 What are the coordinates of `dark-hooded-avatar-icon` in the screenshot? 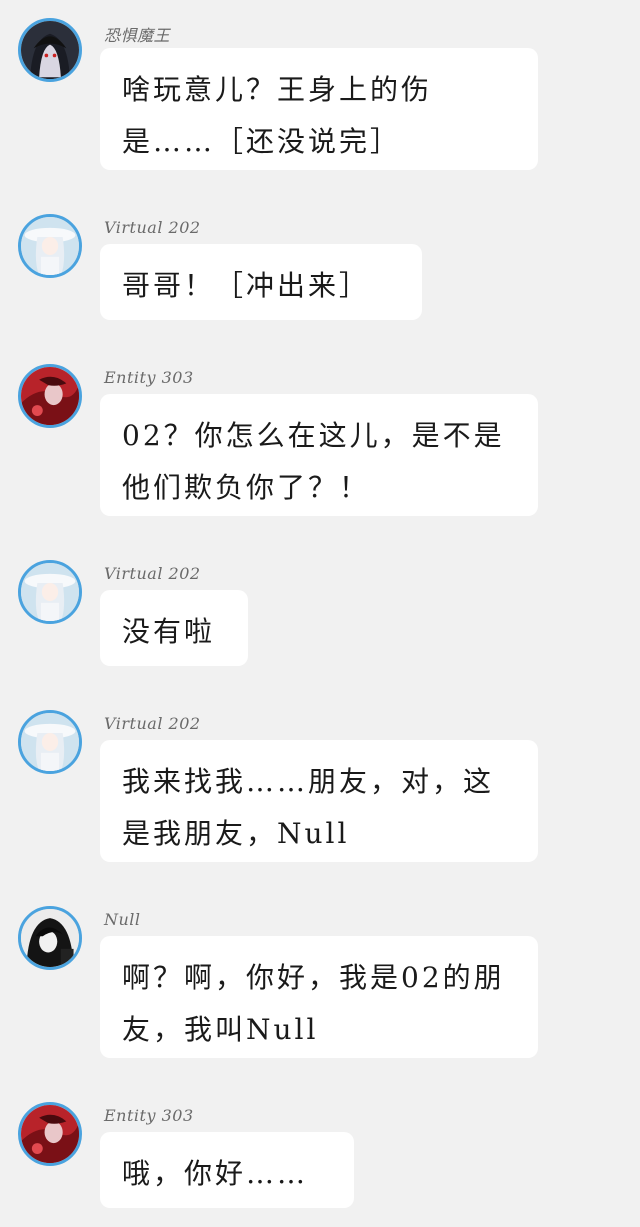 It's located at (50, 50).